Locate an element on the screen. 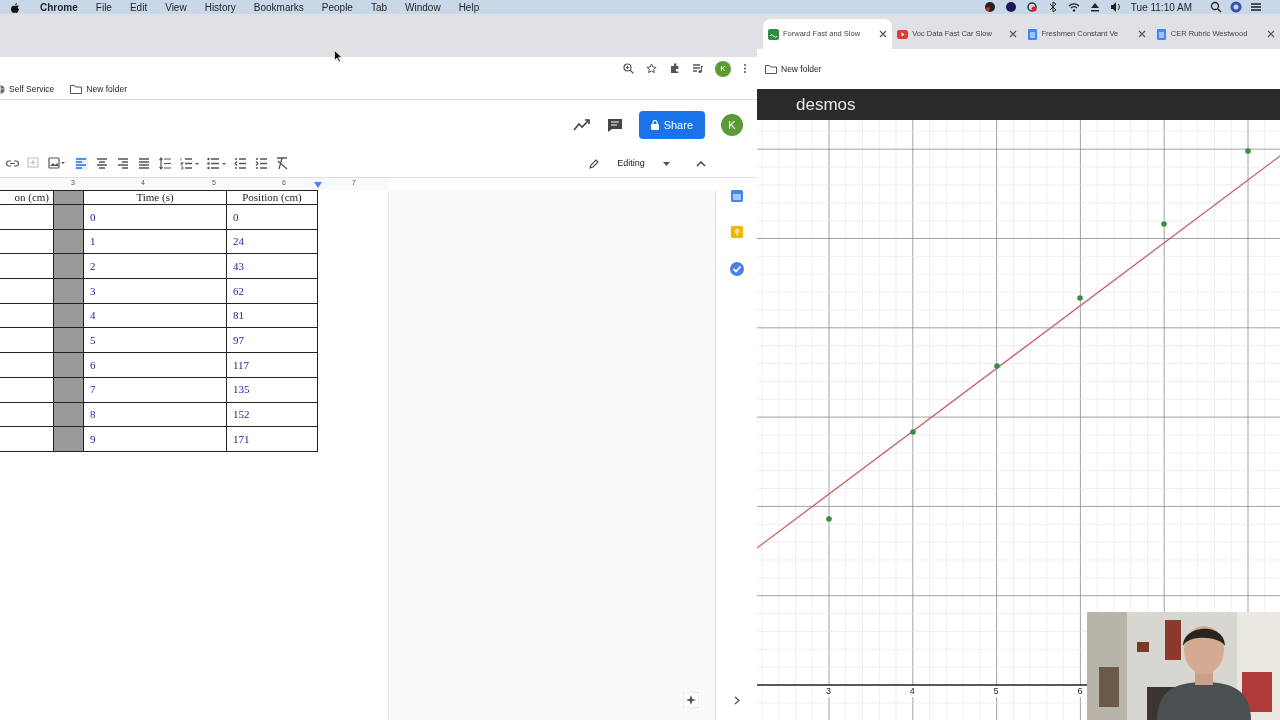 Image resolution: width=1280 pixels, height=720 pixels. menu-item: Help is located at coordinates (469, 7).